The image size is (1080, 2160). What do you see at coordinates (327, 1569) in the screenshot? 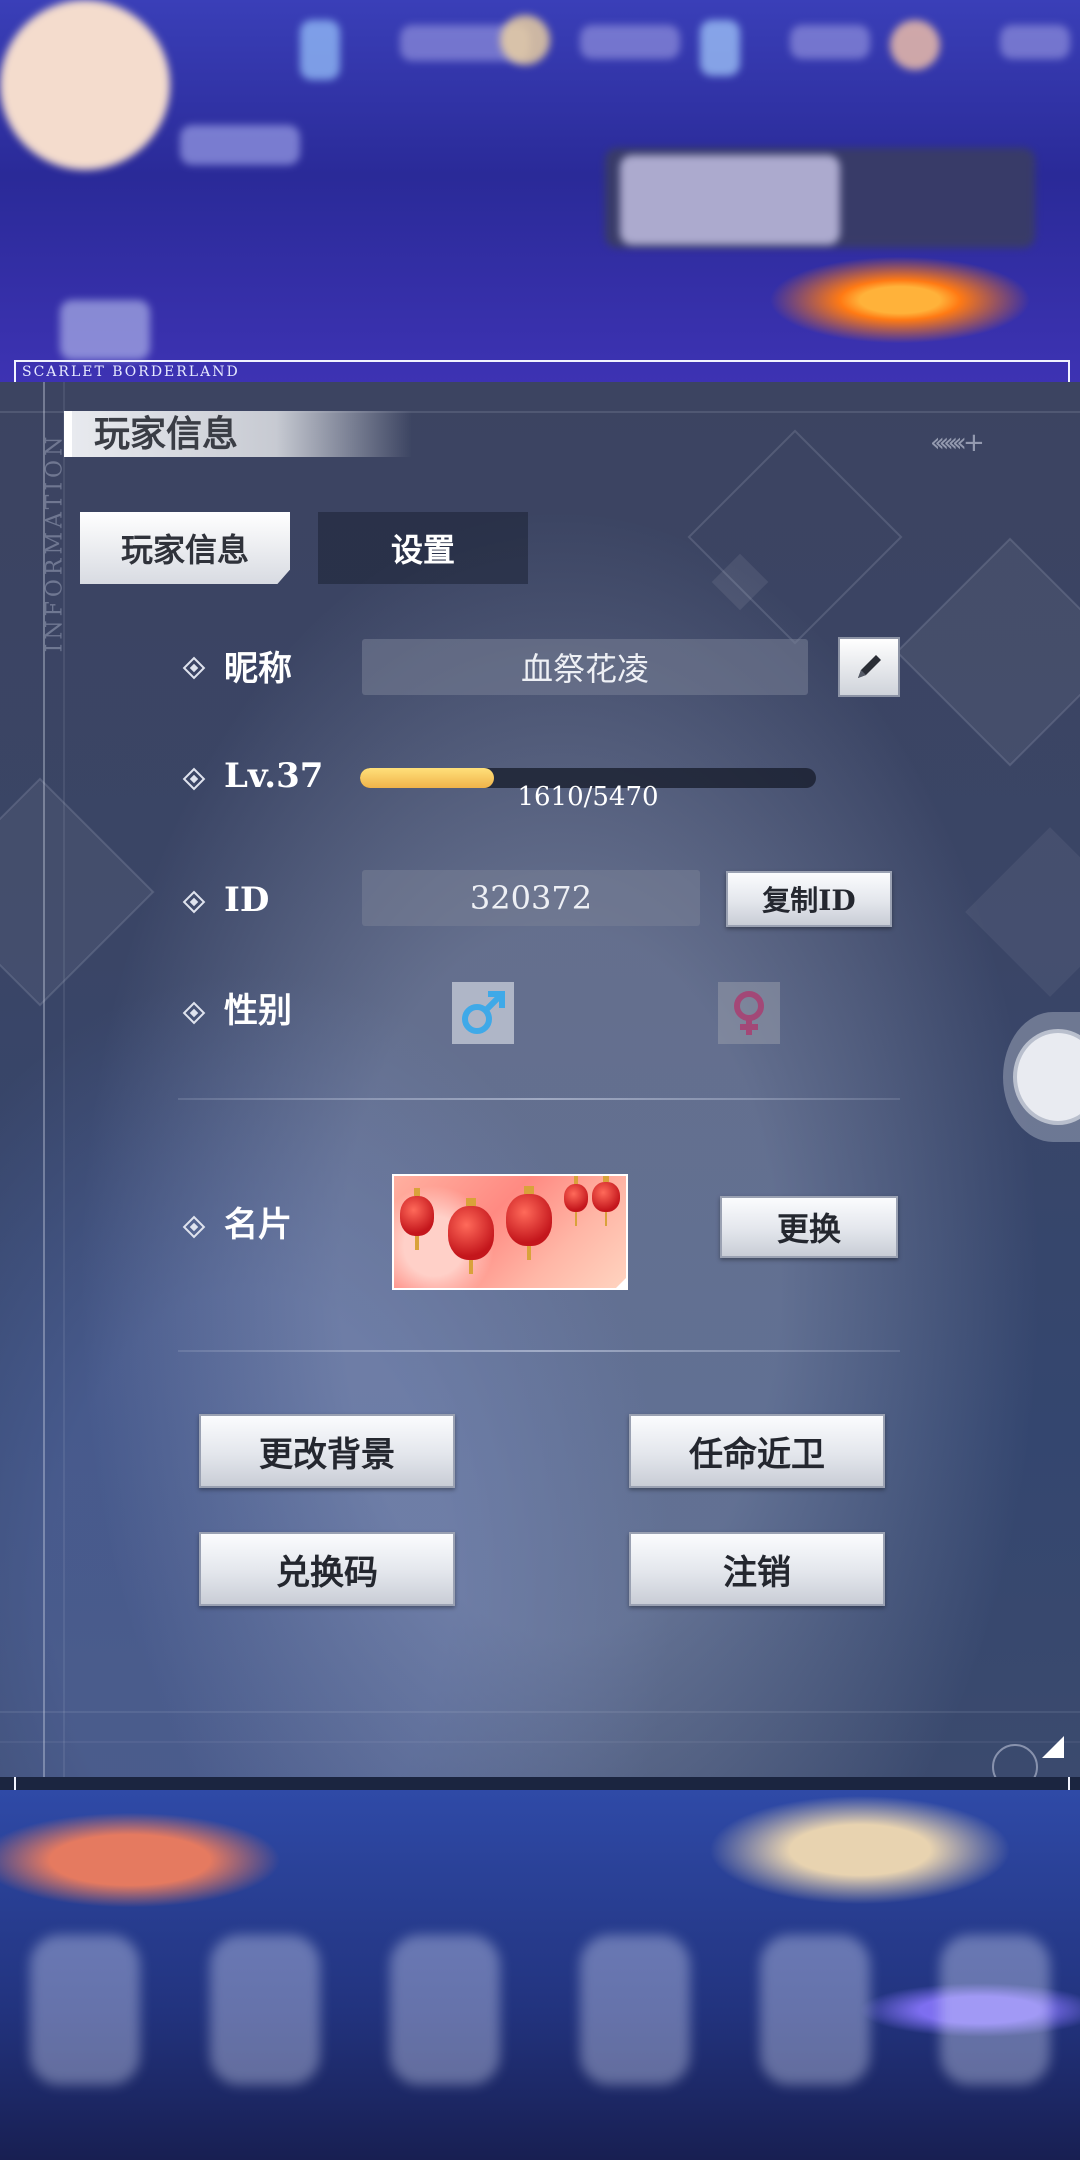
I see `redeem-code-button: 兑换码` at bounding box center [327, 1569].